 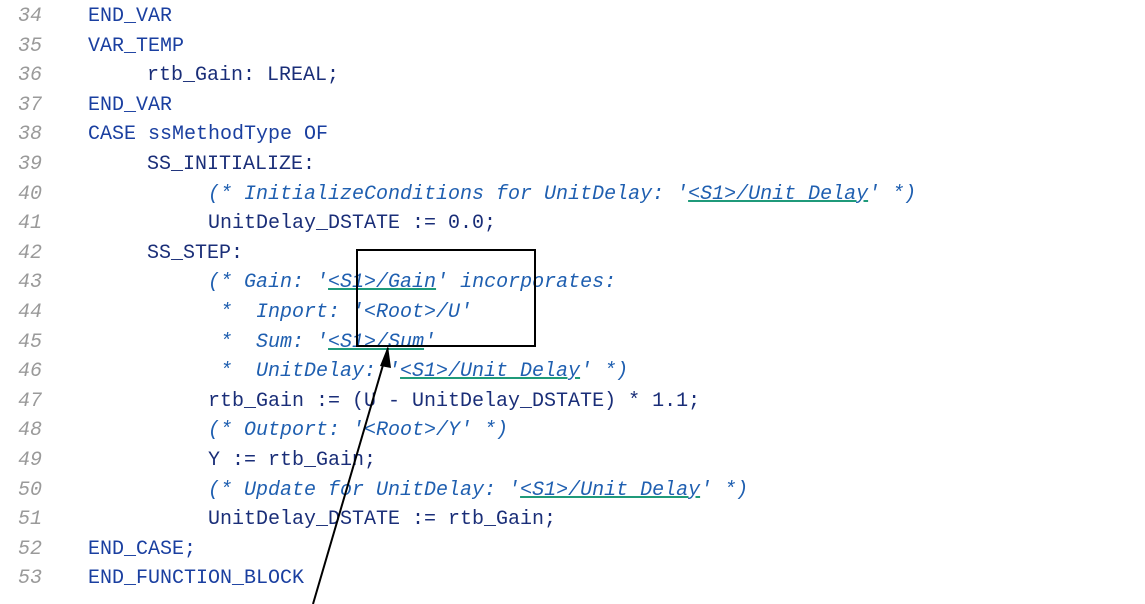 I want to click on code-comment: (* Outport: '<Root>/Y' *), so click(x=358, y=431).